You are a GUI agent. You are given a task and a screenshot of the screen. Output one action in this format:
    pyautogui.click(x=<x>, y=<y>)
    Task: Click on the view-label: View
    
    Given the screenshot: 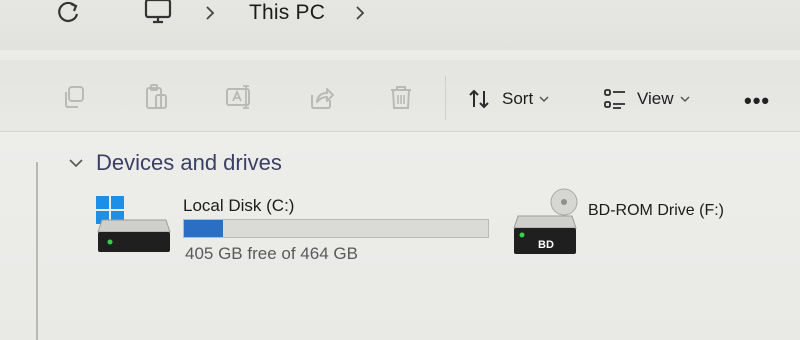 What is the action you would take?
    pyautogui.click(x=655, y=98)
    